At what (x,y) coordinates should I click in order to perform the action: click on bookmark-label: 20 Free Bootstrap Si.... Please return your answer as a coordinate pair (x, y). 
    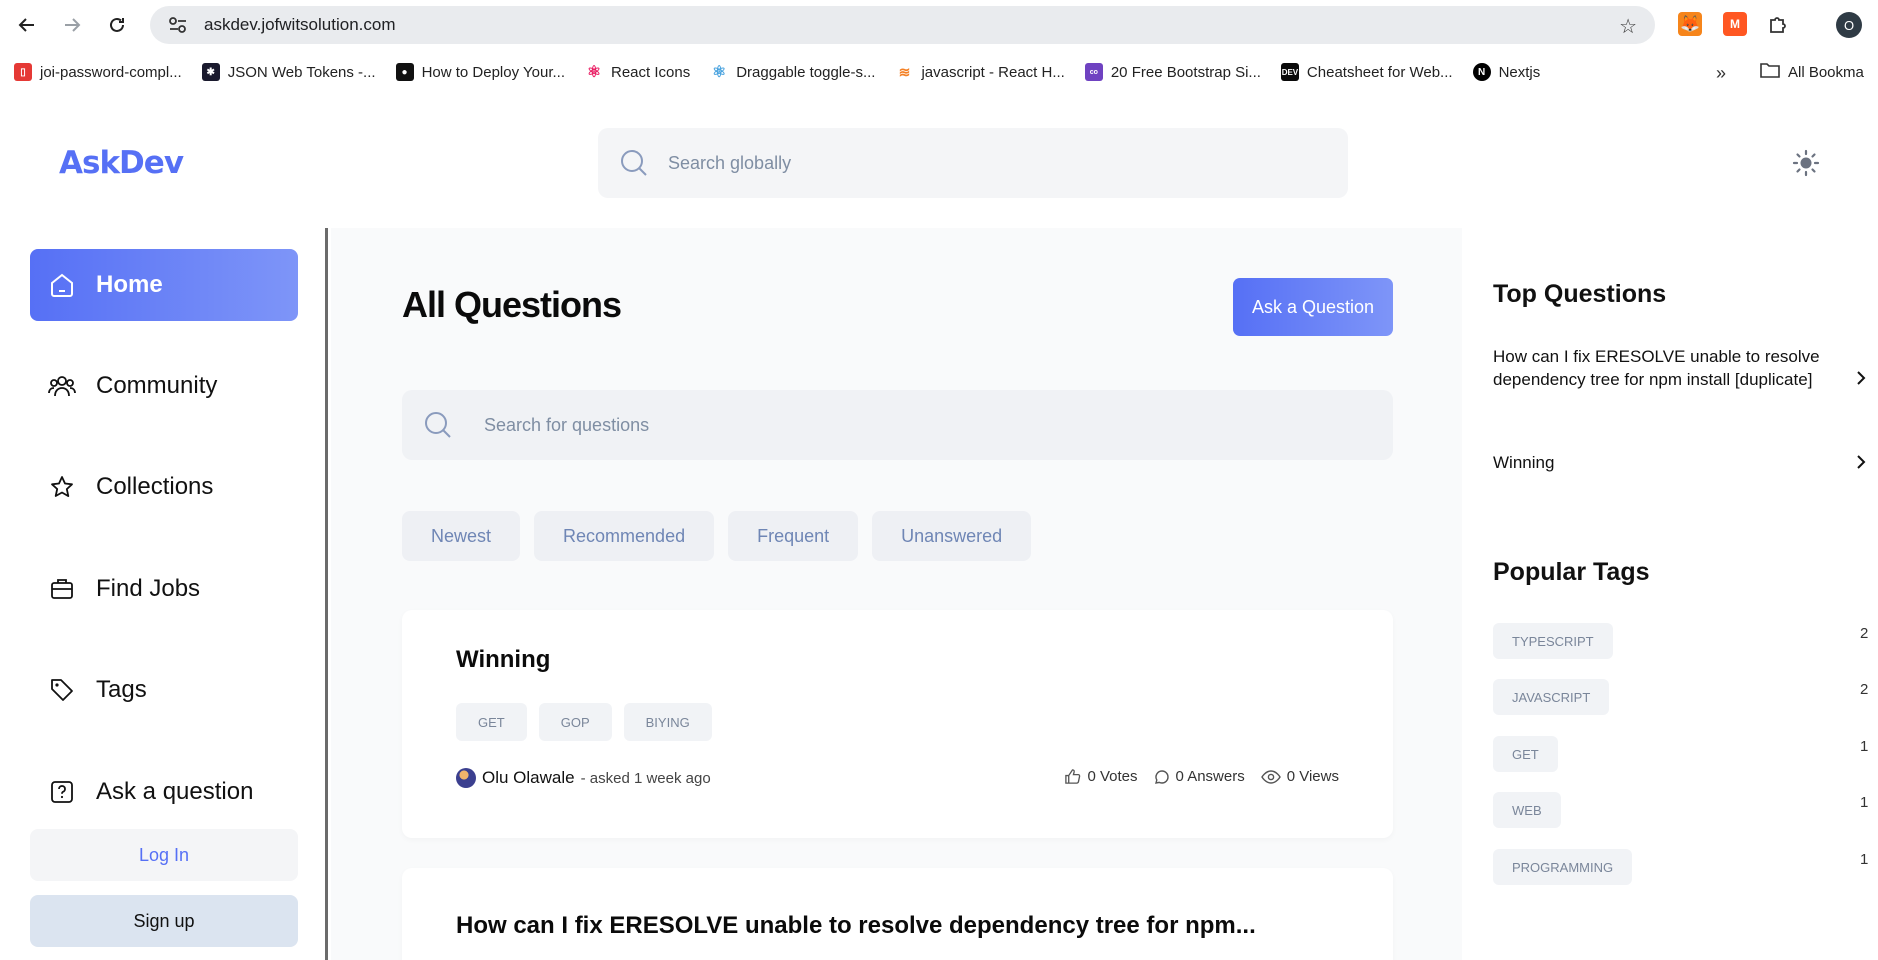
    Looking at the image, I should click on (1185, 72).